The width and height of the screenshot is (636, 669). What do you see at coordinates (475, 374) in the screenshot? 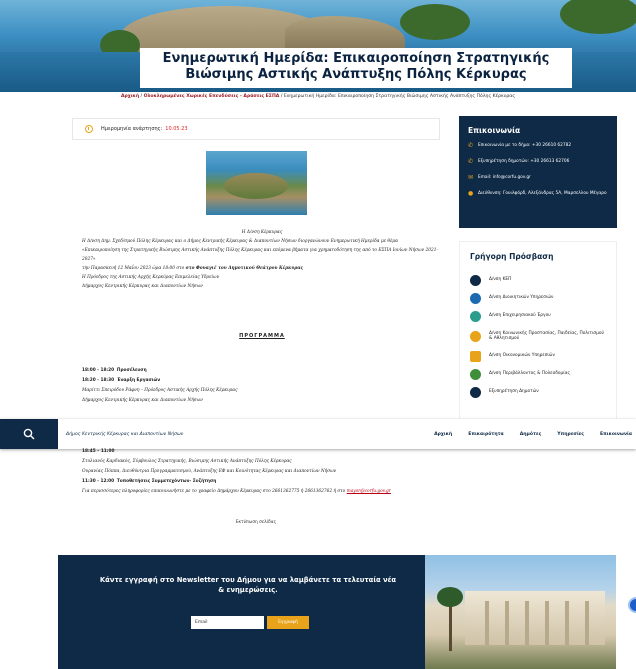
I see `environment-icon` at bounding box center [475, 374].